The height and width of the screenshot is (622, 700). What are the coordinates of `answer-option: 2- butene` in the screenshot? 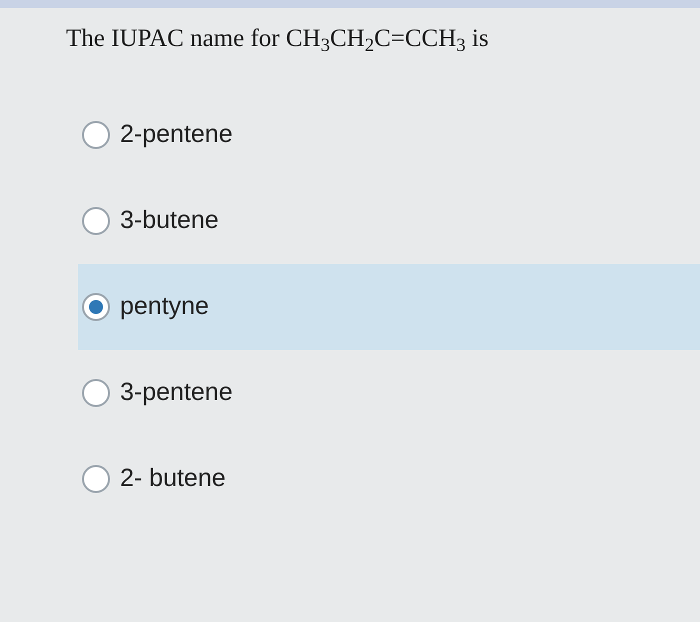 It's located at (389, 479).